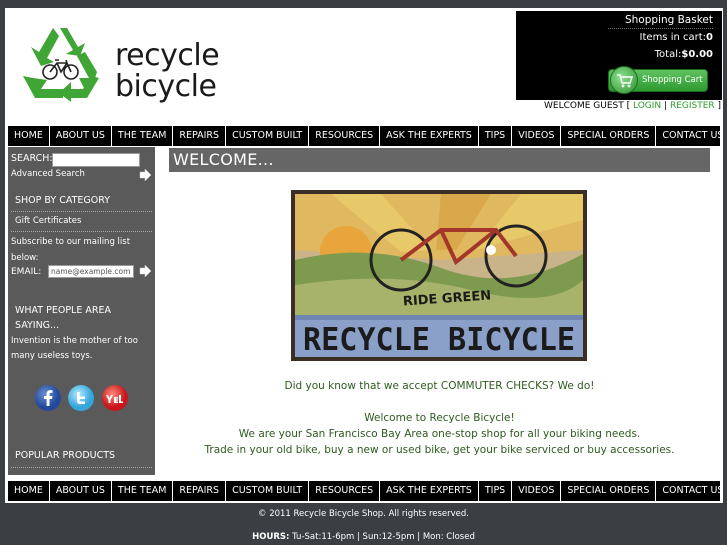 The width and height of the screenshot is (727, 545). What do you see at coordinates (63, 200) in the screenshot?
I see `shop-by-category-heading: SHOP BY CATEGORY` at bounding box center [63, 200].